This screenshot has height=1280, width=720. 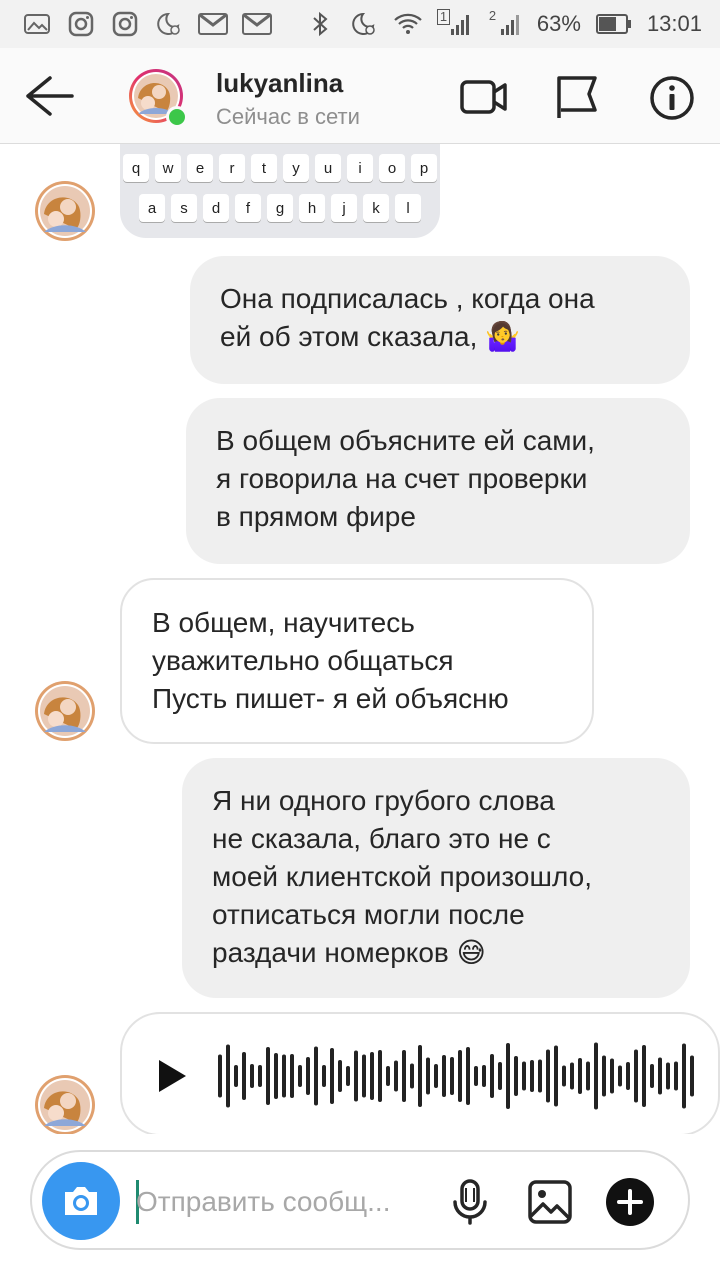 I want to click on flag-icon, so click(x=577, y=97).